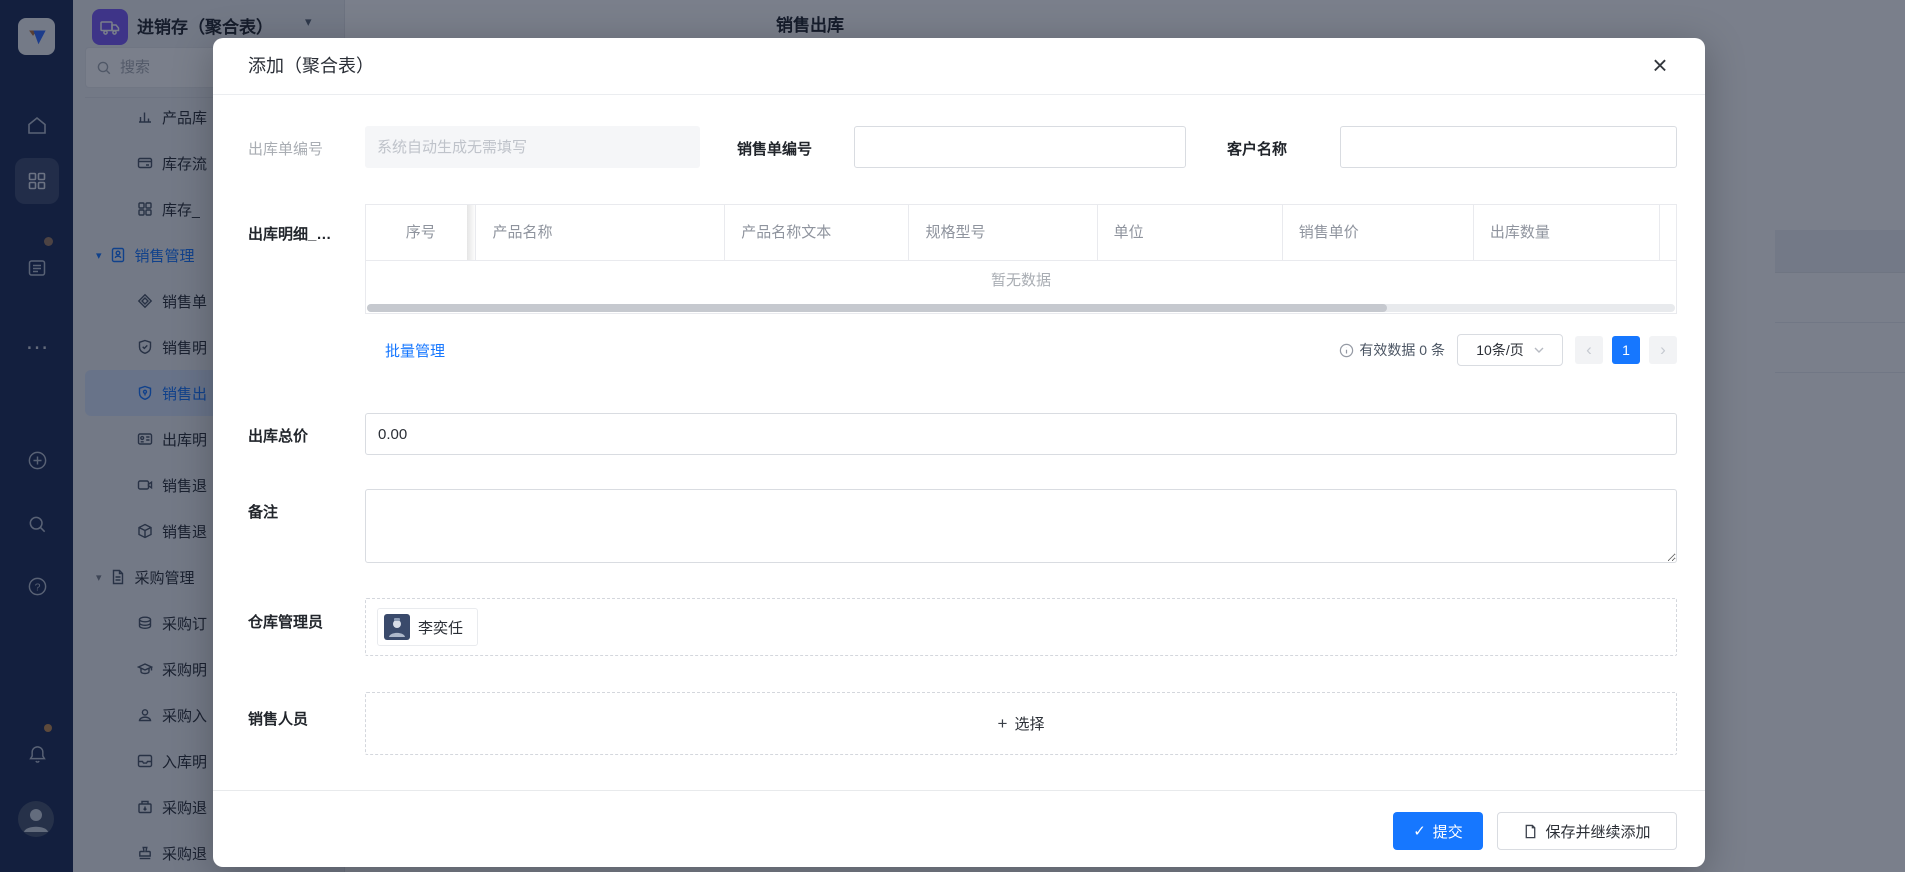  What do you see at coordinates (1257, 149) in the screenshot?
I see `customer-name-label: 客户名称` at bounding box center [1257, 149].